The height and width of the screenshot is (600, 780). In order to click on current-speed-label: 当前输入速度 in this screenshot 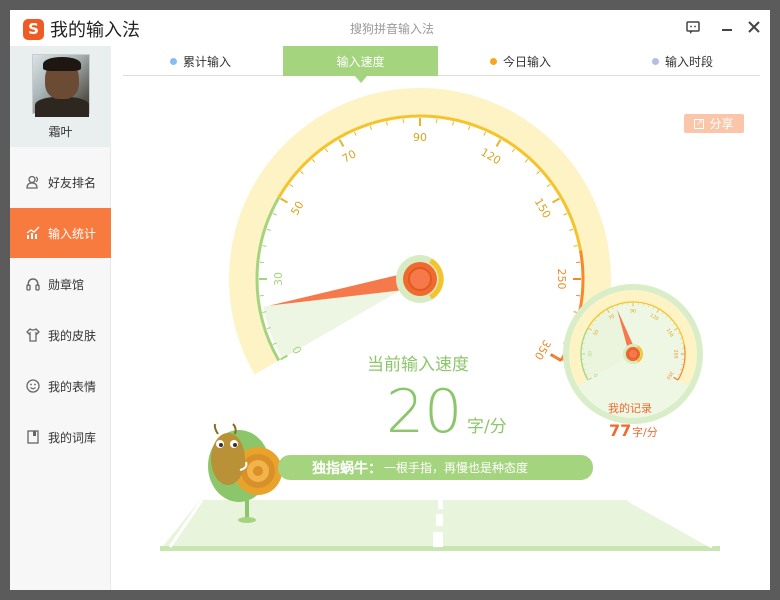, I will do `click(418, 365)`.